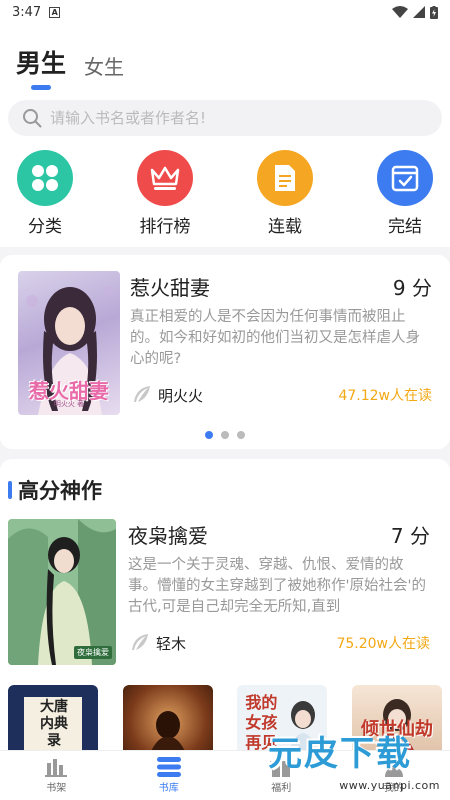 This screenshot has width=450, height=800. I want to click on category-serializing: 连载, so click(285, 193).